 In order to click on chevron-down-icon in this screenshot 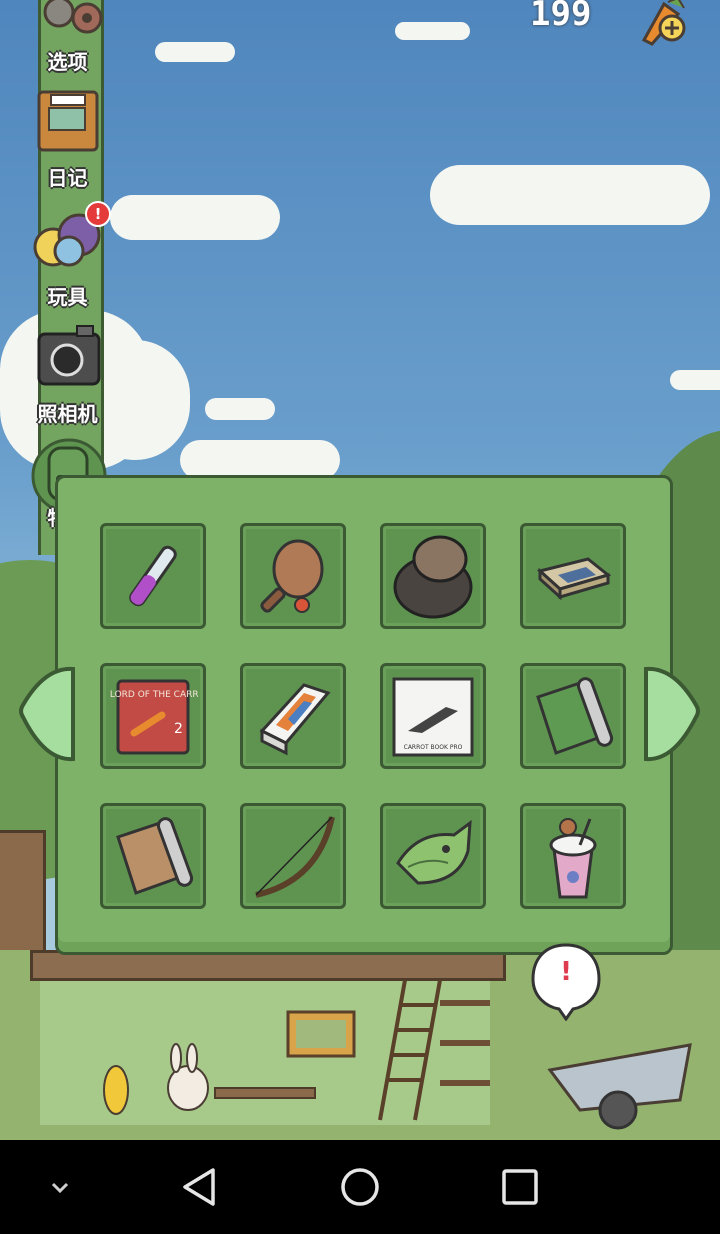, I will do `click(60, 1187)`.